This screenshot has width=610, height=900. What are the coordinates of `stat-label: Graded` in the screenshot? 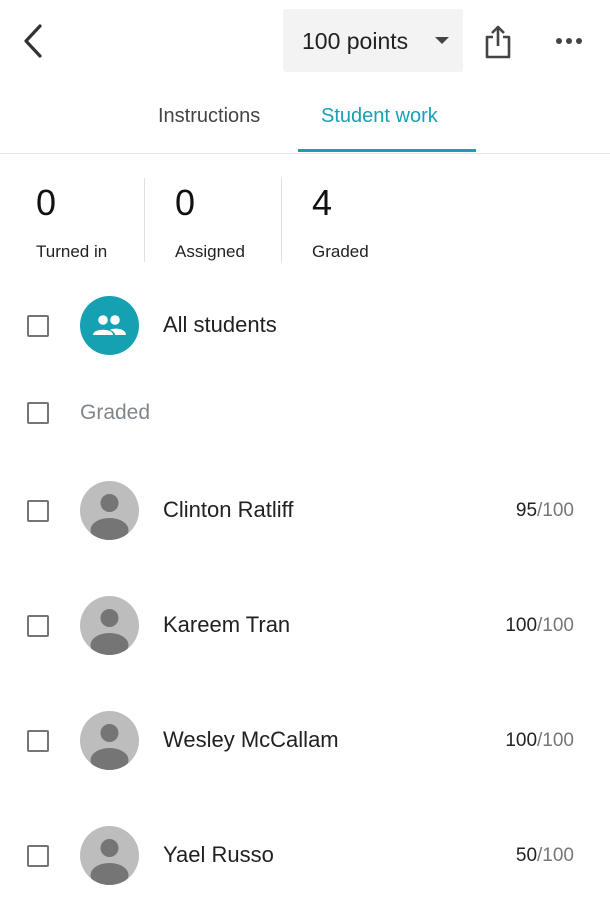 It's located at (340, 251).